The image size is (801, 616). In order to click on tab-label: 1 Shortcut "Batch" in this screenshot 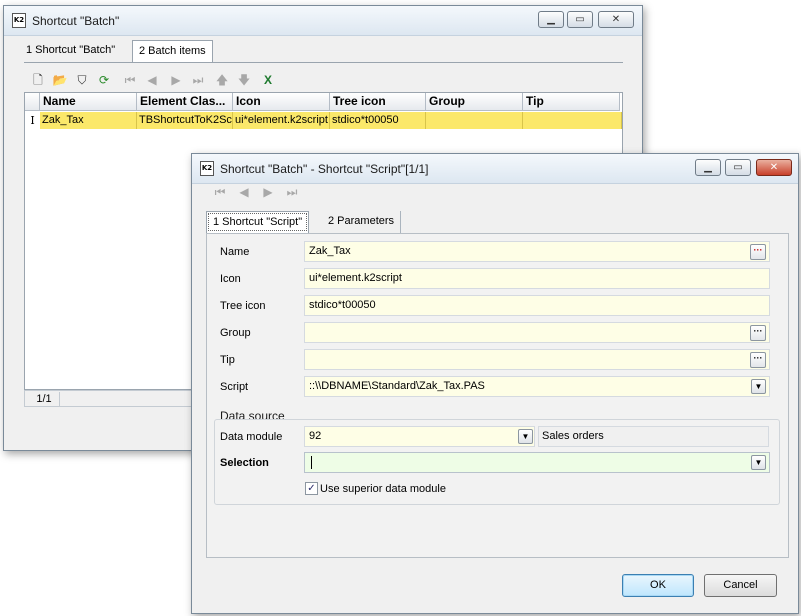, I will do `click(71, 50)`.